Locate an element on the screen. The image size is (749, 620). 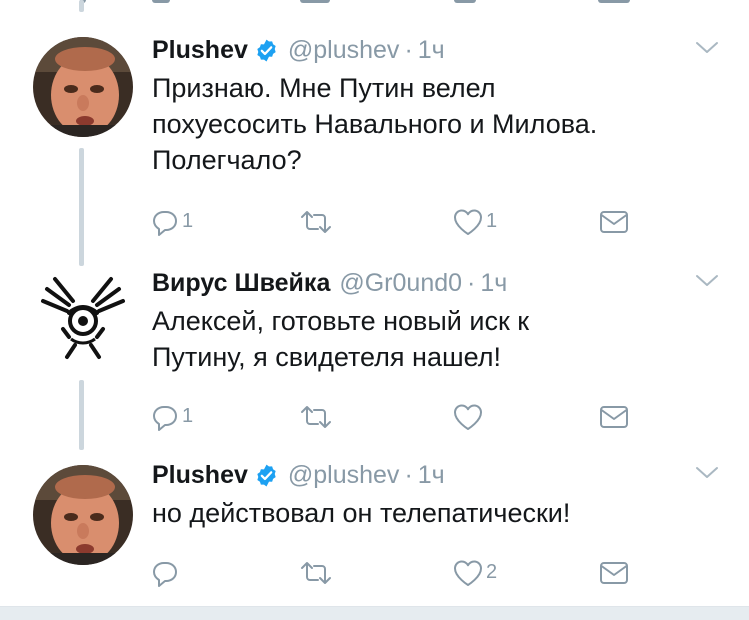
tweet-text-line: Признаю. Мне Путин велел is located at coordinates (324, 88).